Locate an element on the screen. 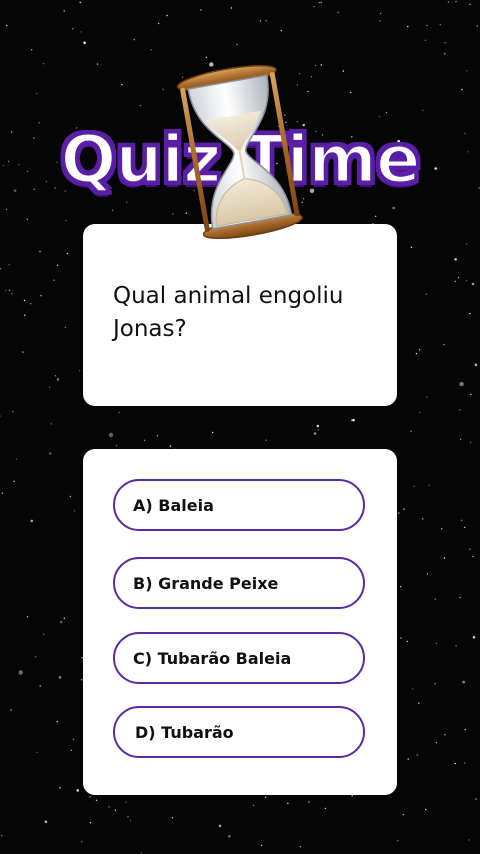 This screenshot has width=480, height=854. answer-option-a: A) Baleia is located at coordinates (239, 505).